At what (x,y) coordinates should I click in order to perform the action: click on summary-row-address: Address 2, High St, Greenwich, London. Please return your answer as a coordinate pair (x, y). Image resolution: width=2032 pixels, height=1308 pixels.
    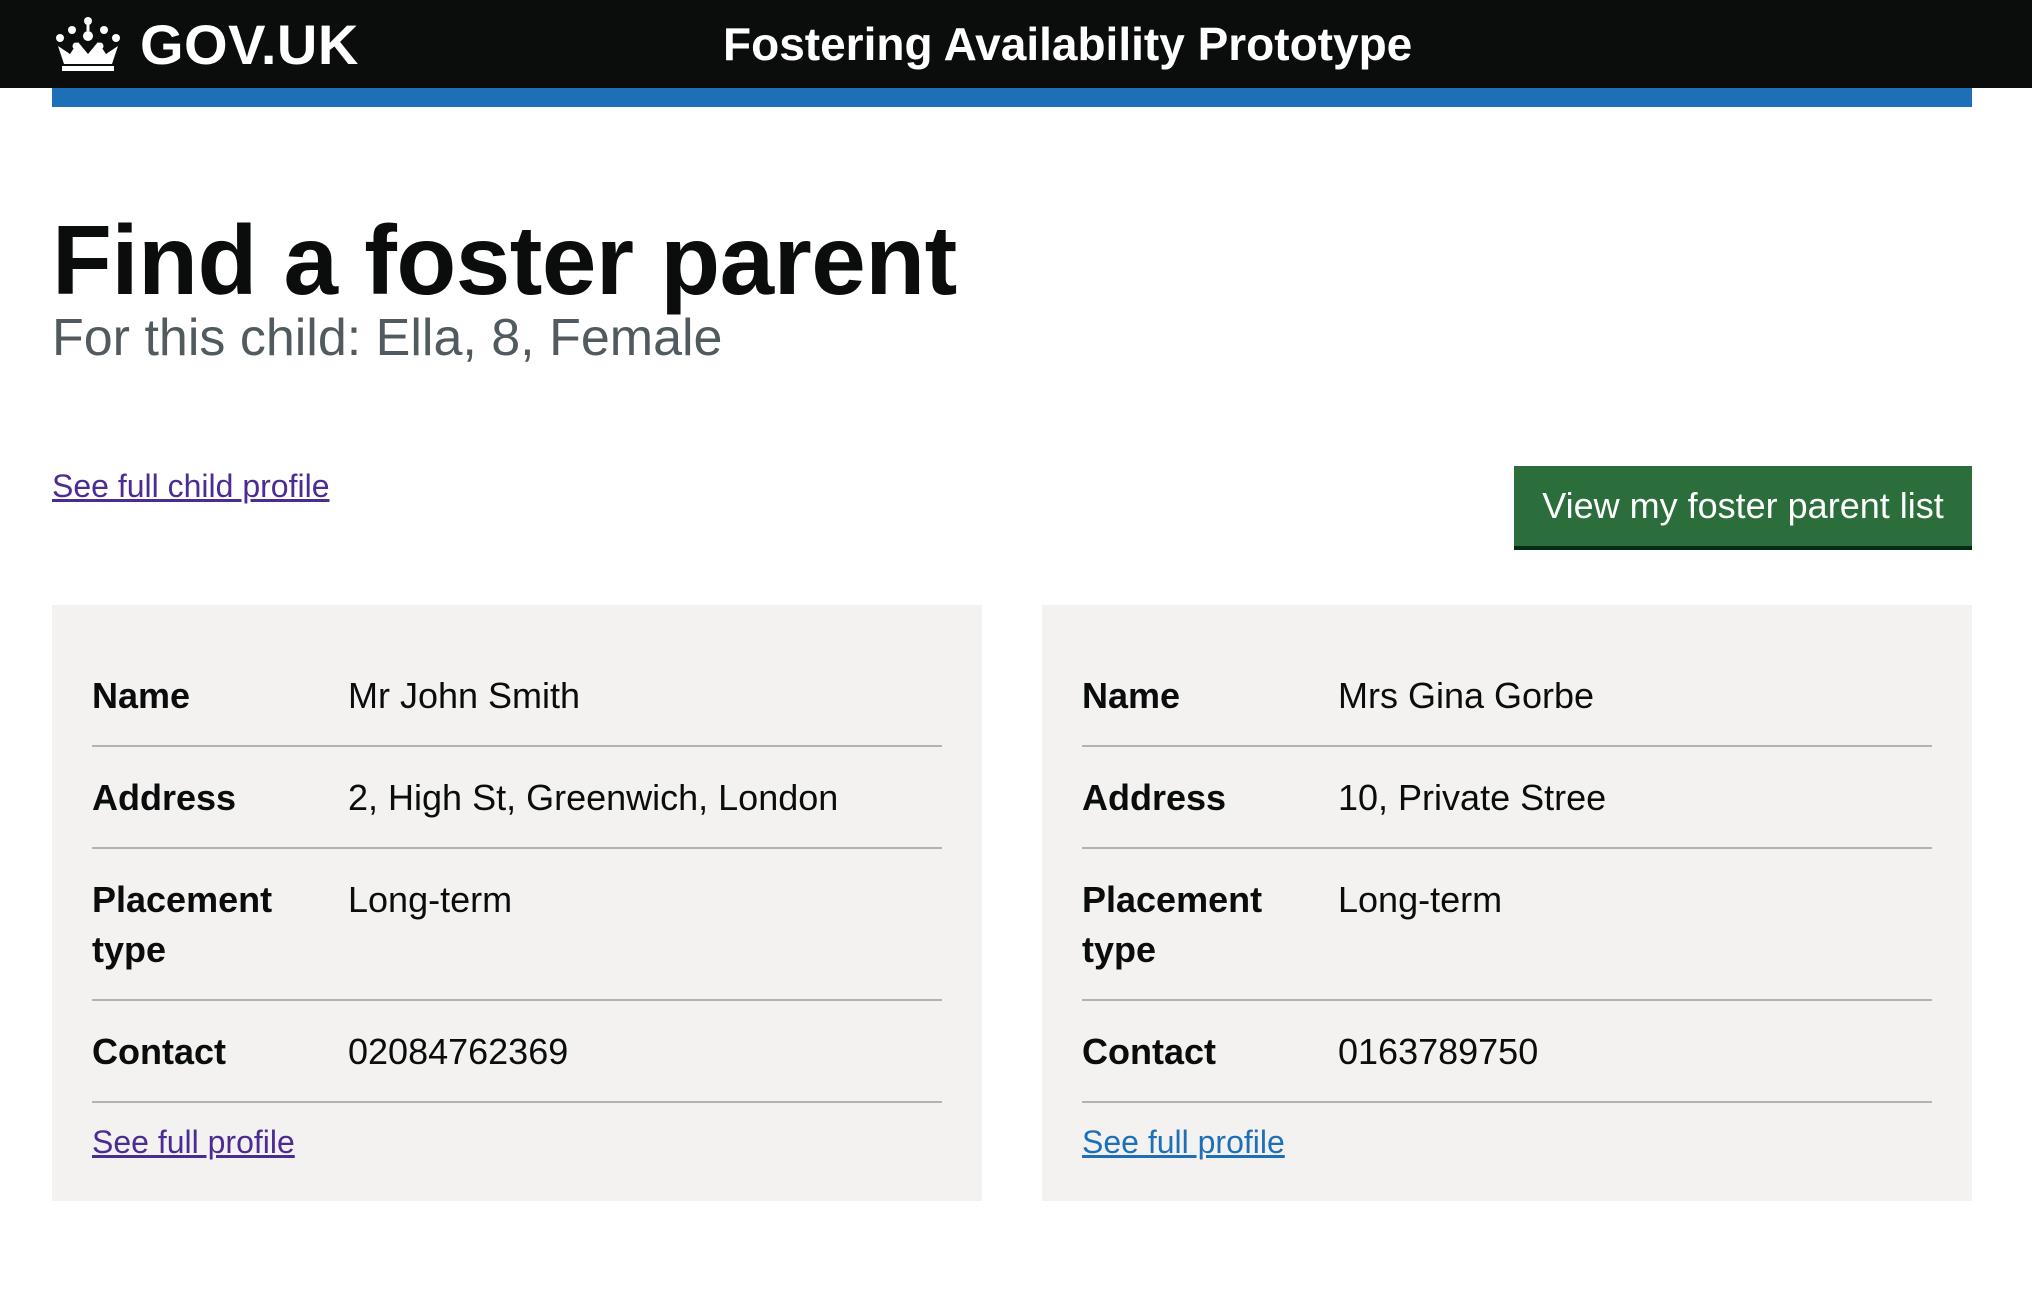
    Looking at the image, I should click on (517, 798).